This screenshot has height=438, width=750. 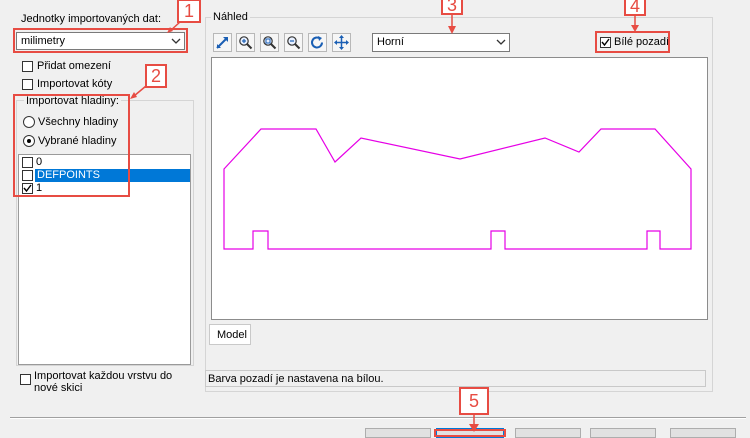 I want to click on chevron-down-icon, so click(x=501, y=42).